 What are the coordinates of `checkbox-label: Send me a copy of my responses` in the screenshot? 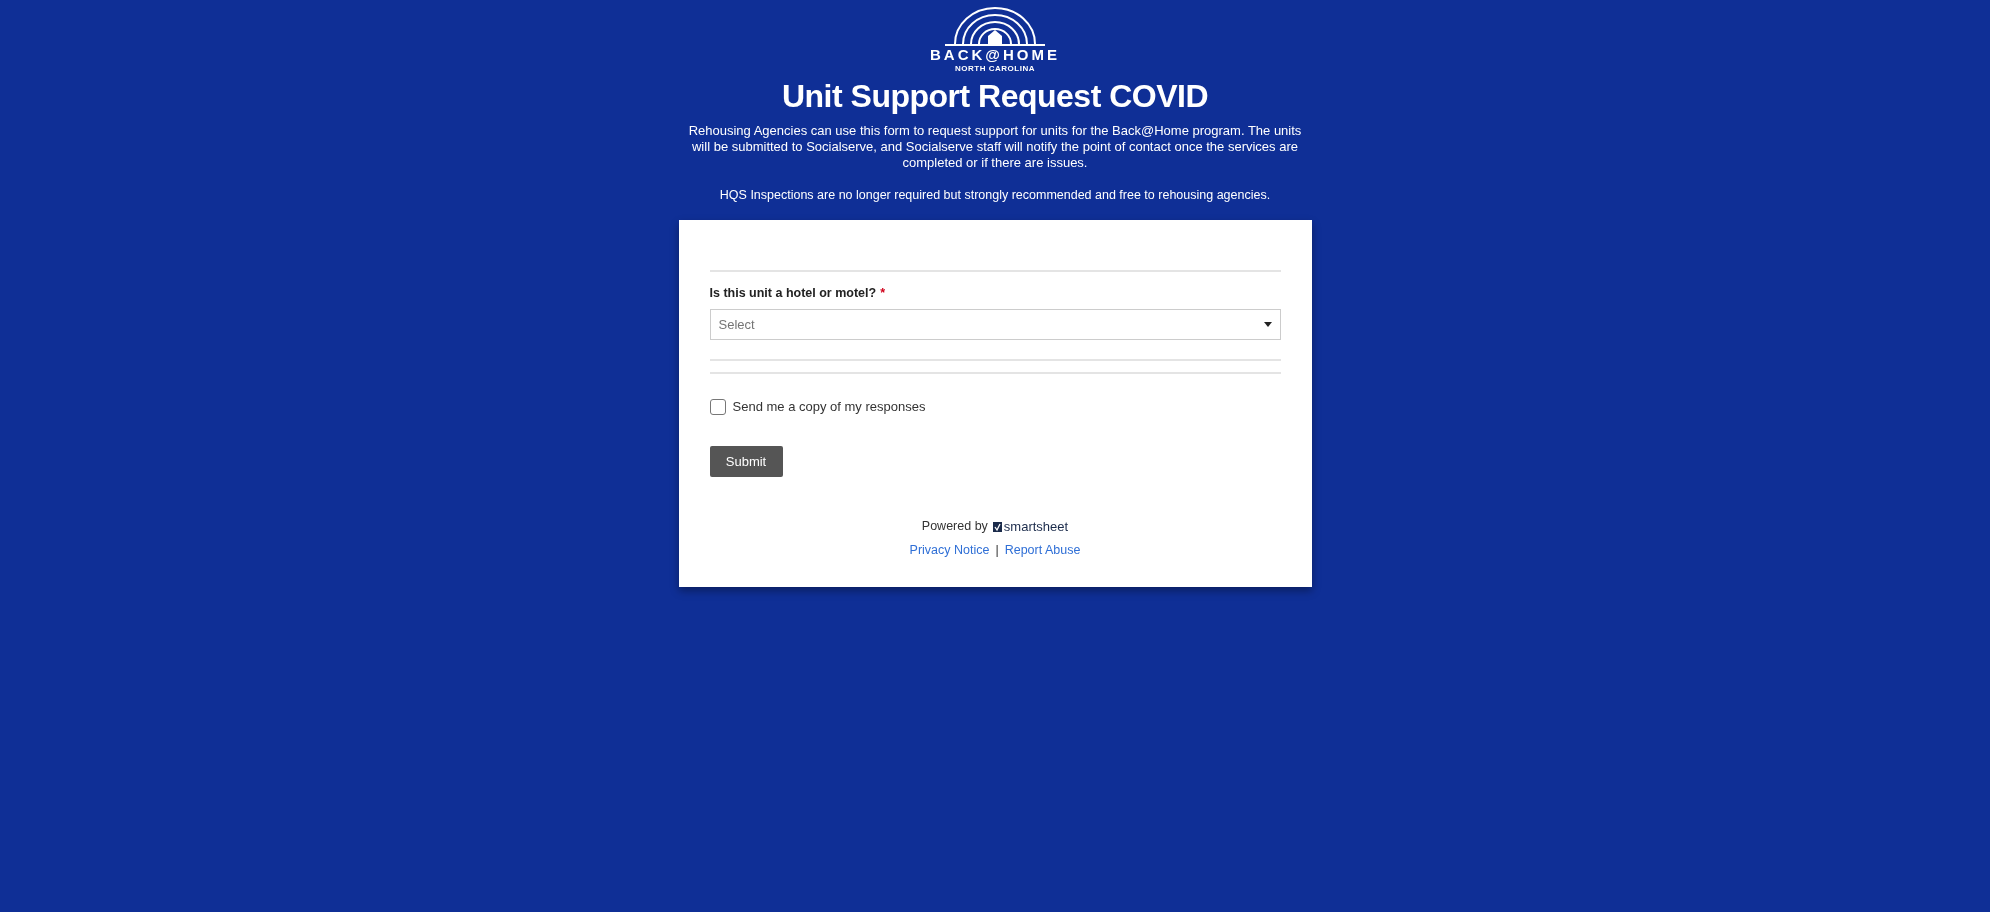 It's located at (829, 406).